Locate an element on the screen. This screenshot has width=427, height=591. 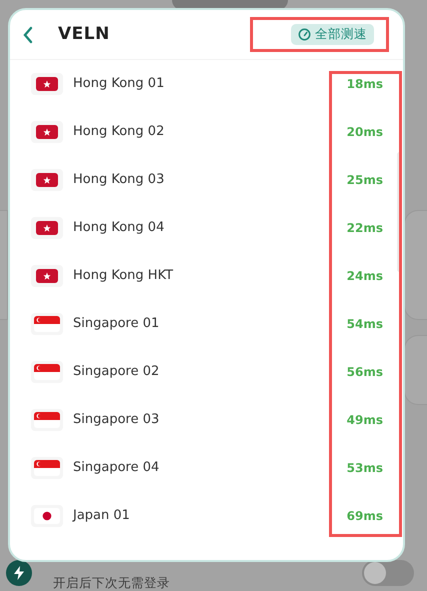
node-name: Singapore 04 is located at coordinates (116, 468).